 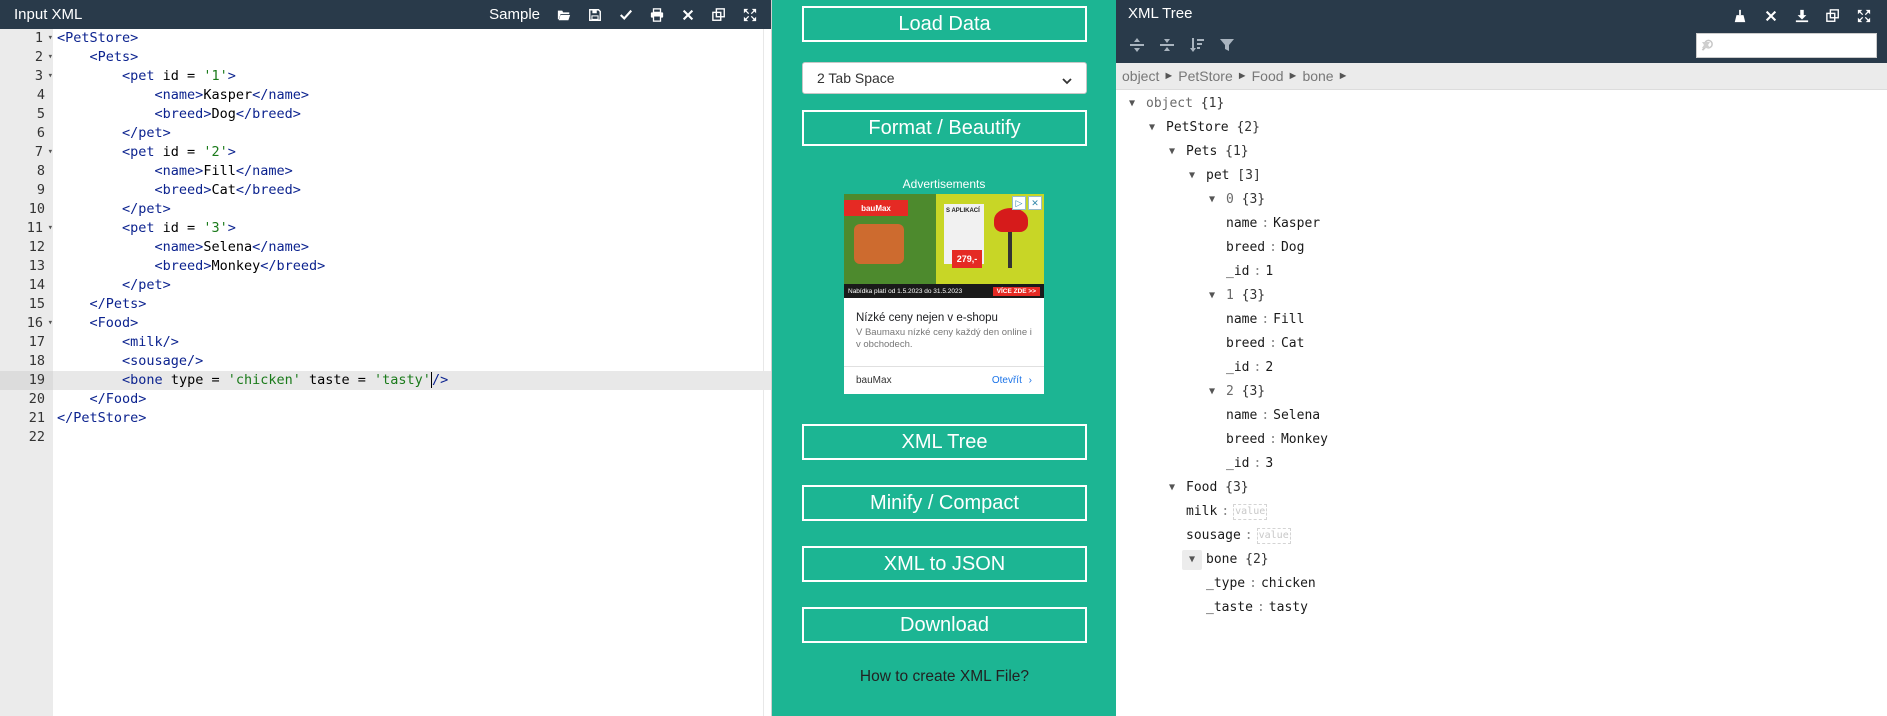 I want to click on code-line: <pet id = '3'>, so click(x=412, y=228).